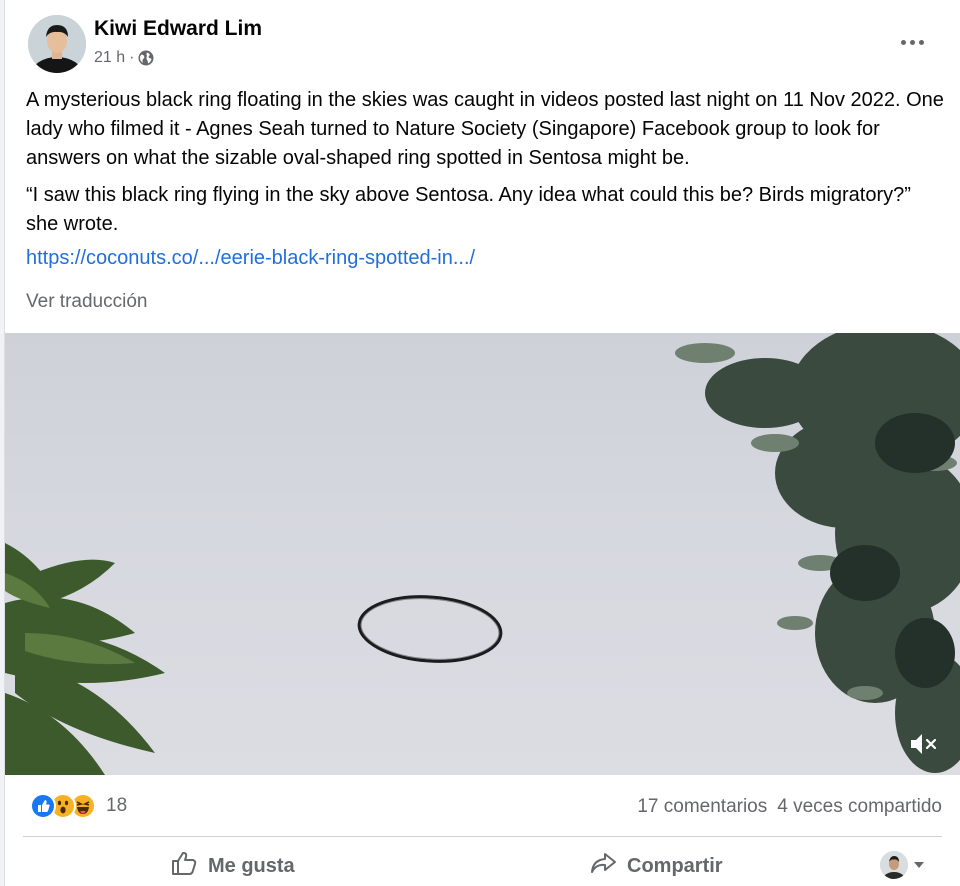 The width and height of the screenshot is (960, 886). What do you see at coordinates (117, 805) in the screenshot?
I see `reaction-count: 18` at bounding box center [117, 805].